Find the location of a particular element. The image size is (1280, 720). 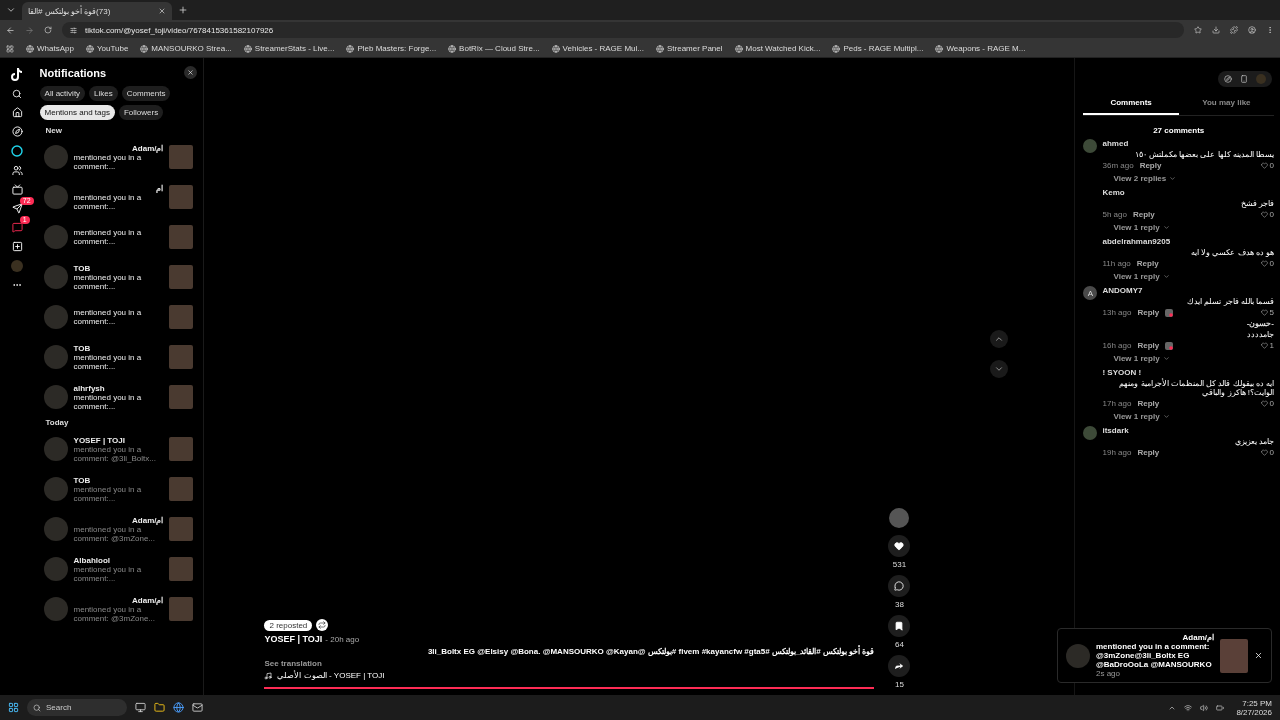

like-button: 1 is located at coordinates (1267, 345).